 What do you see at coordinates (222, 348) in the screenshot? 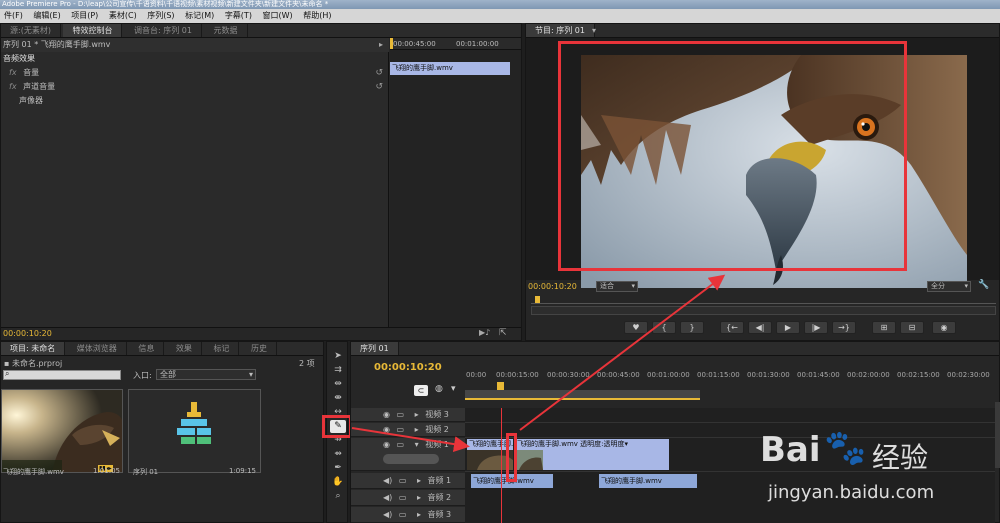
I see `tab-markers: 标记` at bounding box center [222, 348].